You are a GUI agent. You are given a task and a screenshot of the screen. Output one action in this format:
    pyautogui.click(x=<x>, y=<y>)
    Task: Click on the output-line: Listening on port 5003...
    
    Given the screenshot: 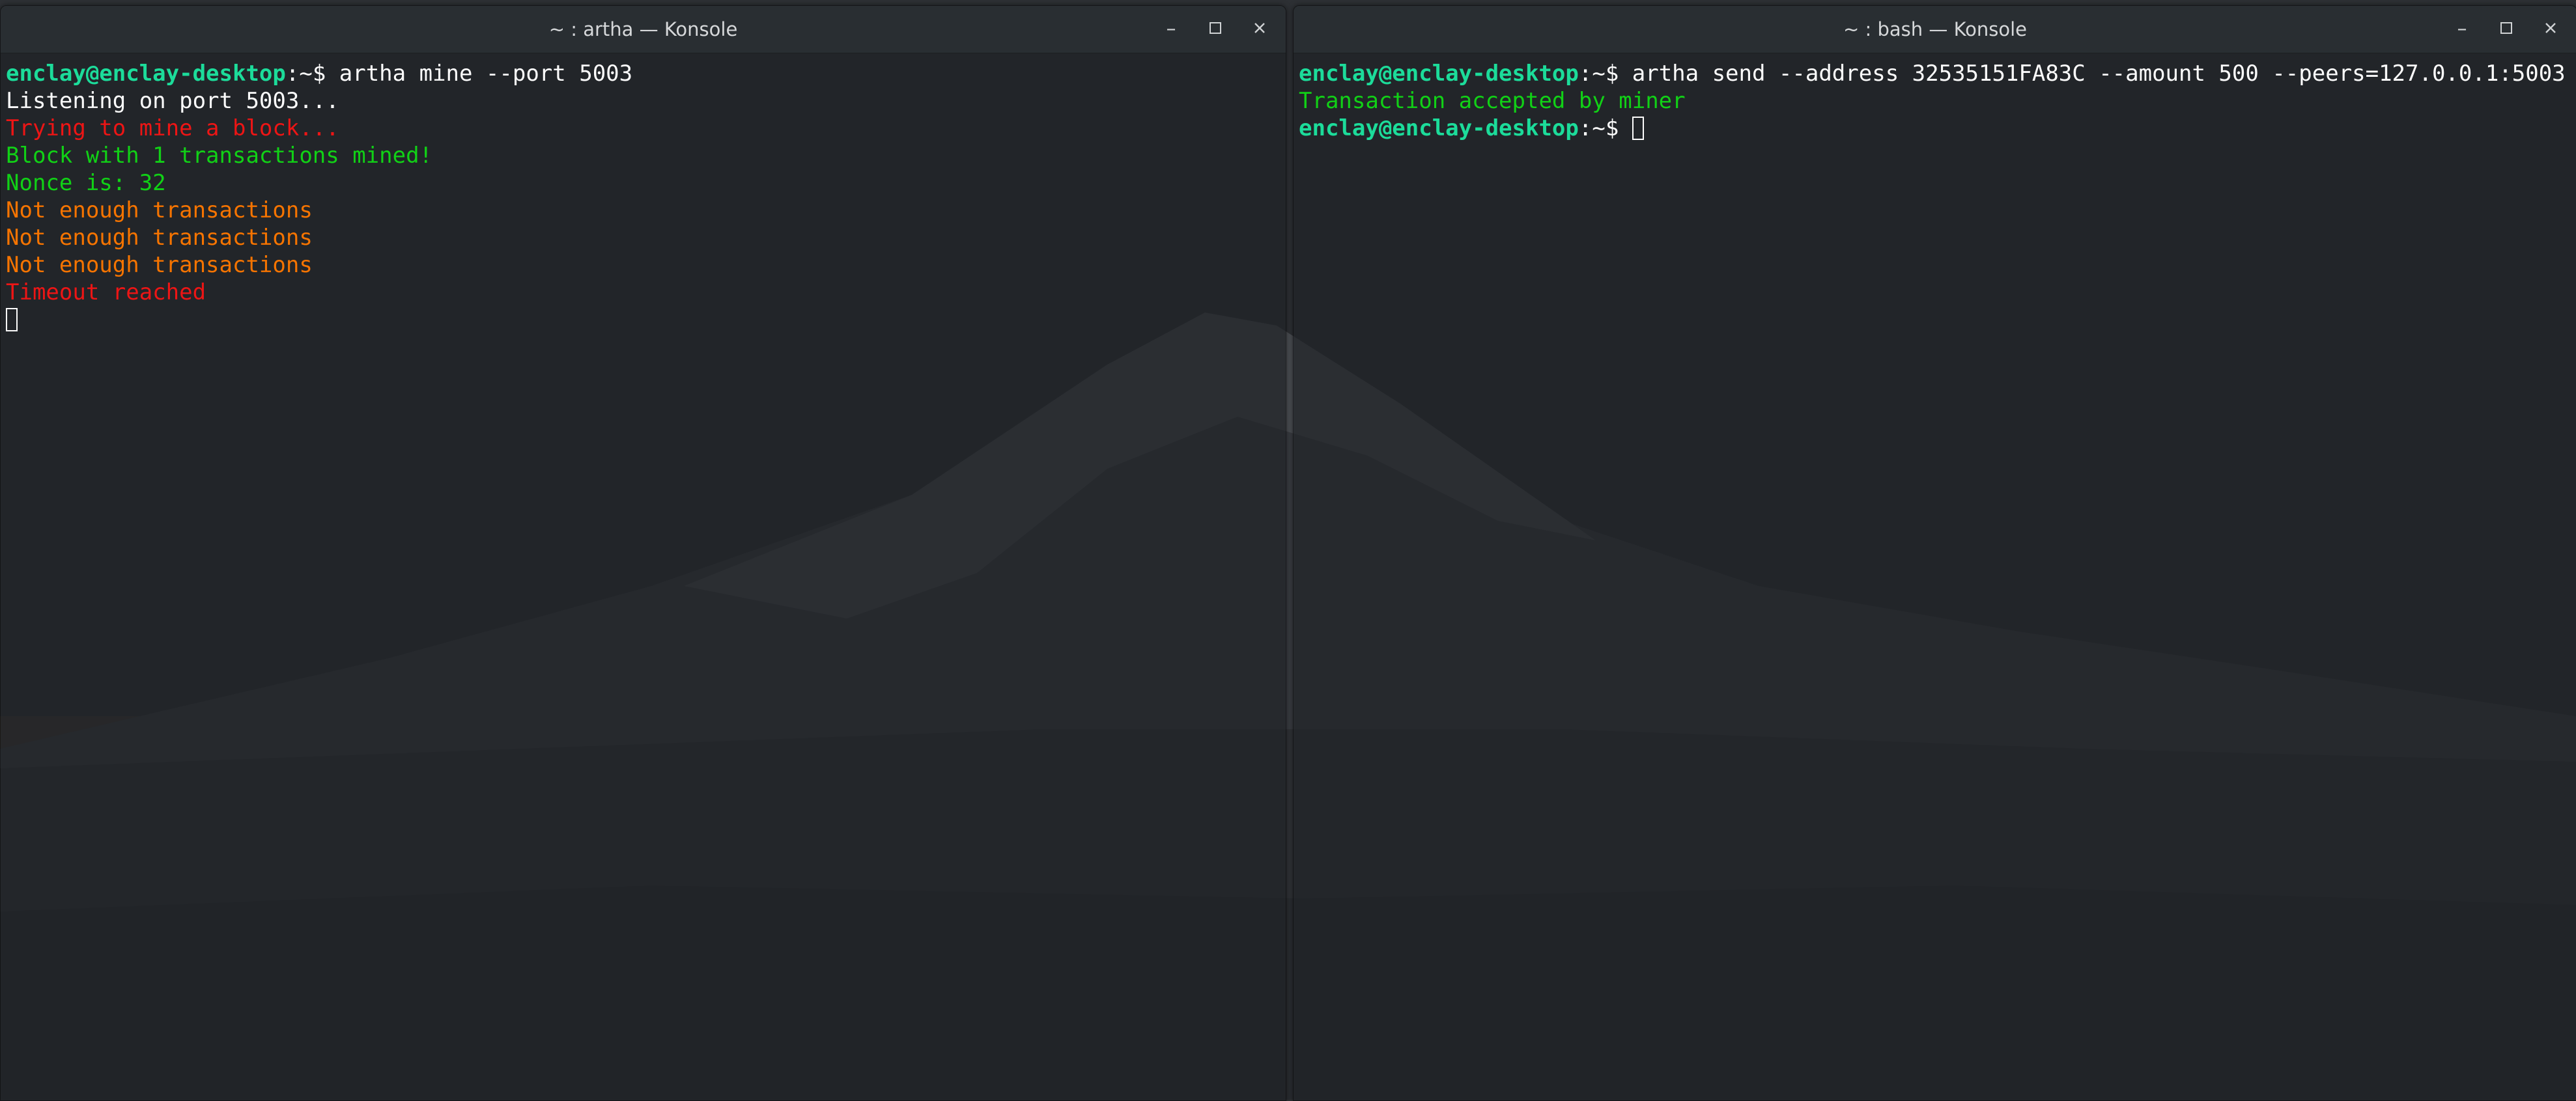 What is the action you would take?
    pyautogui.click(x=172, y=101)
    